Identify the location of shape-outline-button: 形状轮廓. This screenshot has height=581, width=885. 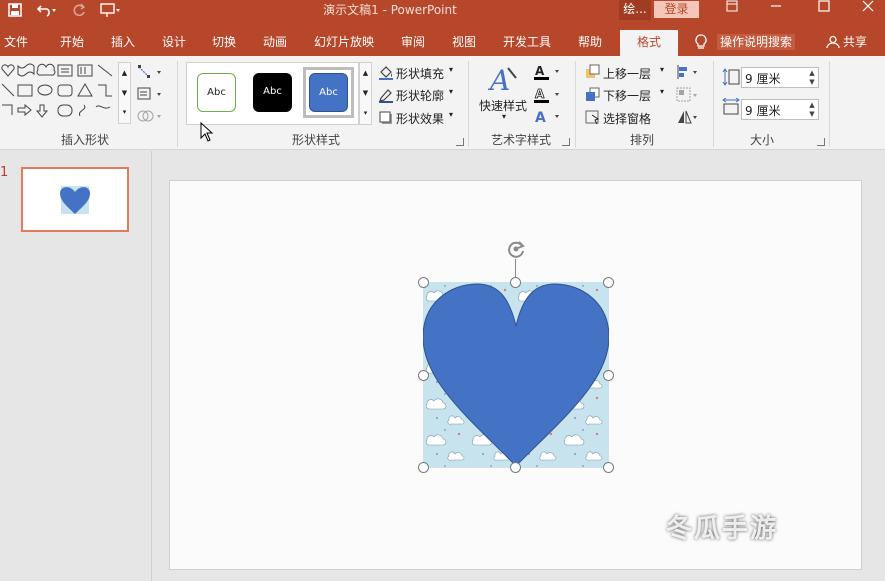
(420, 95).